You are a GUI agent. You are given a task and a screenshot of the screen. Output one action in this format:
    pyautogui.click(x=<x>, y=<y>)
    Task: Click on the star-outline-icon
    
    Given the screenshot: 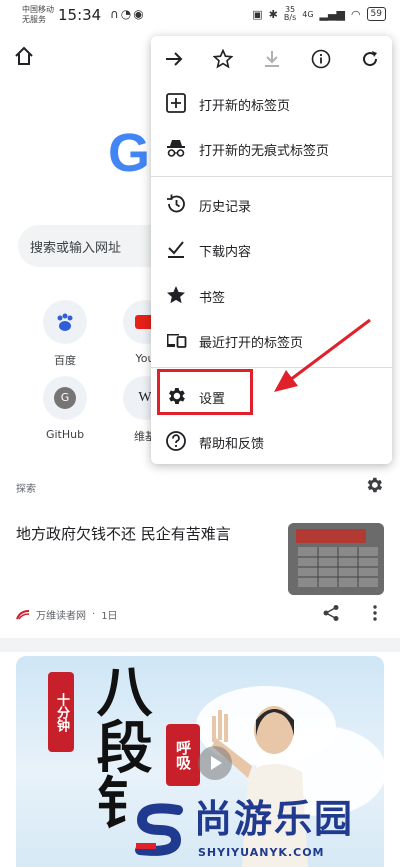 What is the action you would take?
    pyautogui.click(x=223, y=59)
    